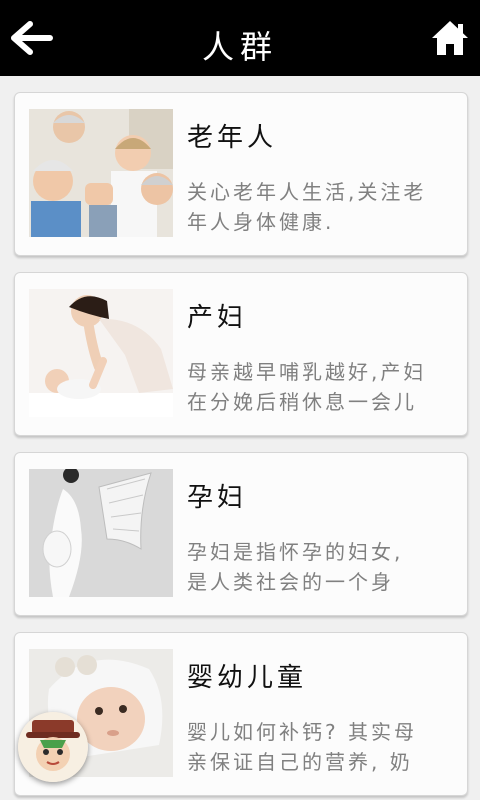  Describe the element at coordinates (247, 678) in the screenshot. I see `item-title: 婴幼儿童` at that location.